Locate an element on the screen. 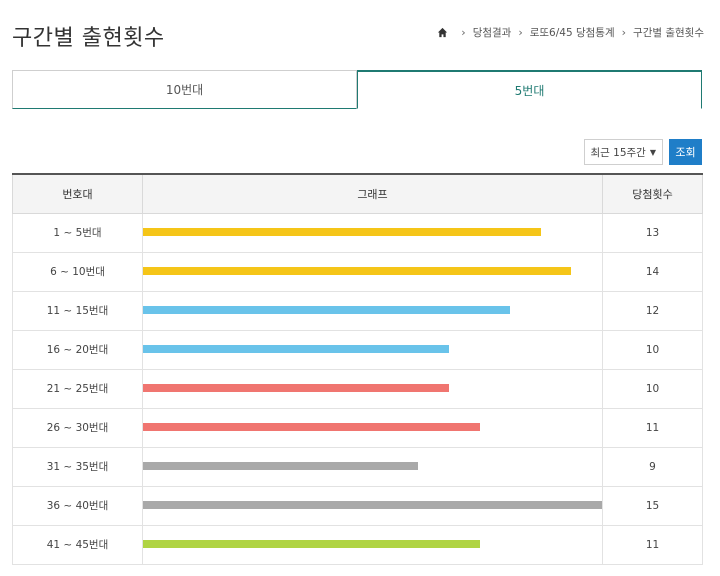 The image size is (720, 576). tab-5s: 5번대 is located at coordinates (529, 89).